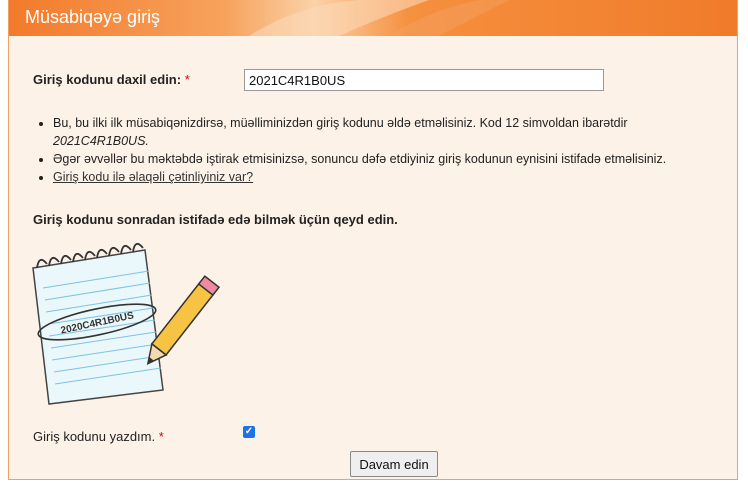  I want to click on code-label-text: Giriş kodunu daxil edin:, so click(107, 79).